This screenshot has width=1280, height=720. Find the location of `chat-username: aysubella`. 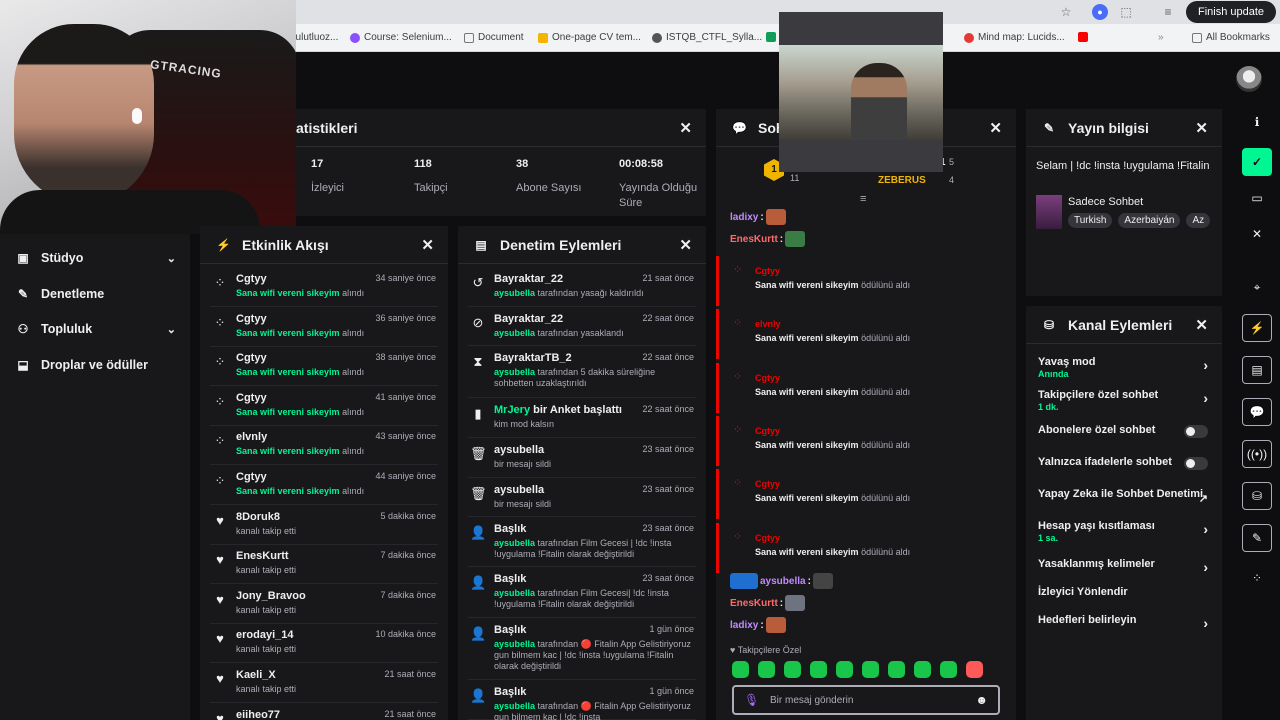

chat-username: aysubella is located at coordinates (783, 581).